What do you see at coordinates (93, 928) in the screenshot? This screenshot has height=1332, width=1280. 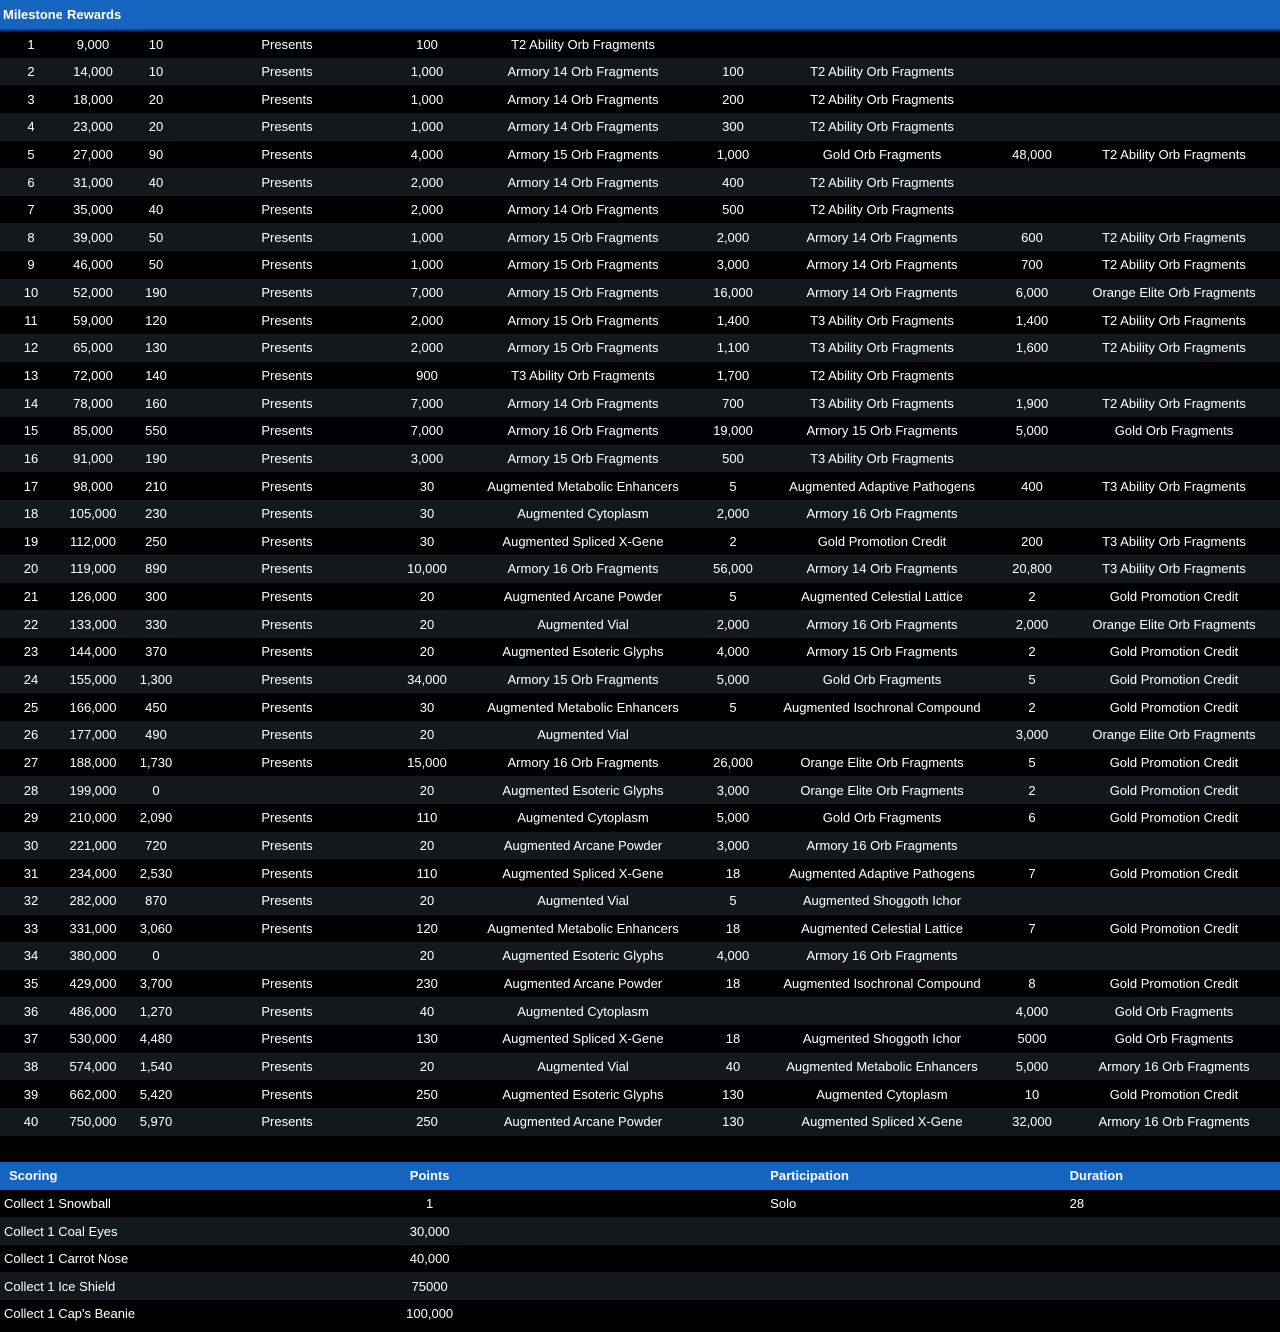 I see `milestone-points: 331,000` at bounding box center [93, 928].